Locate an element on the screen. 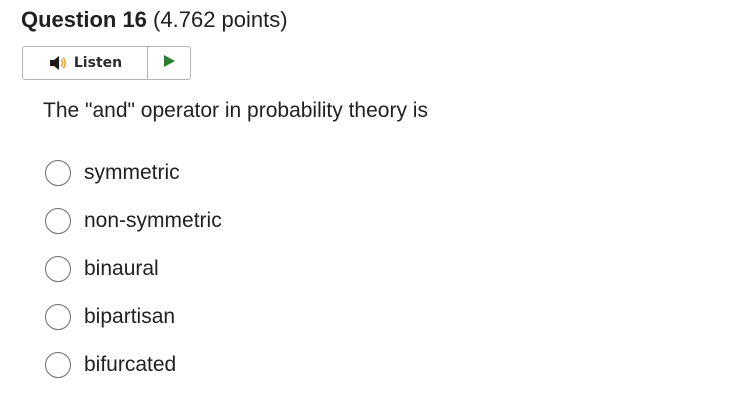 This screenshot has width=746, height=409. option-label: binaural is located at coordinates (121, 268).